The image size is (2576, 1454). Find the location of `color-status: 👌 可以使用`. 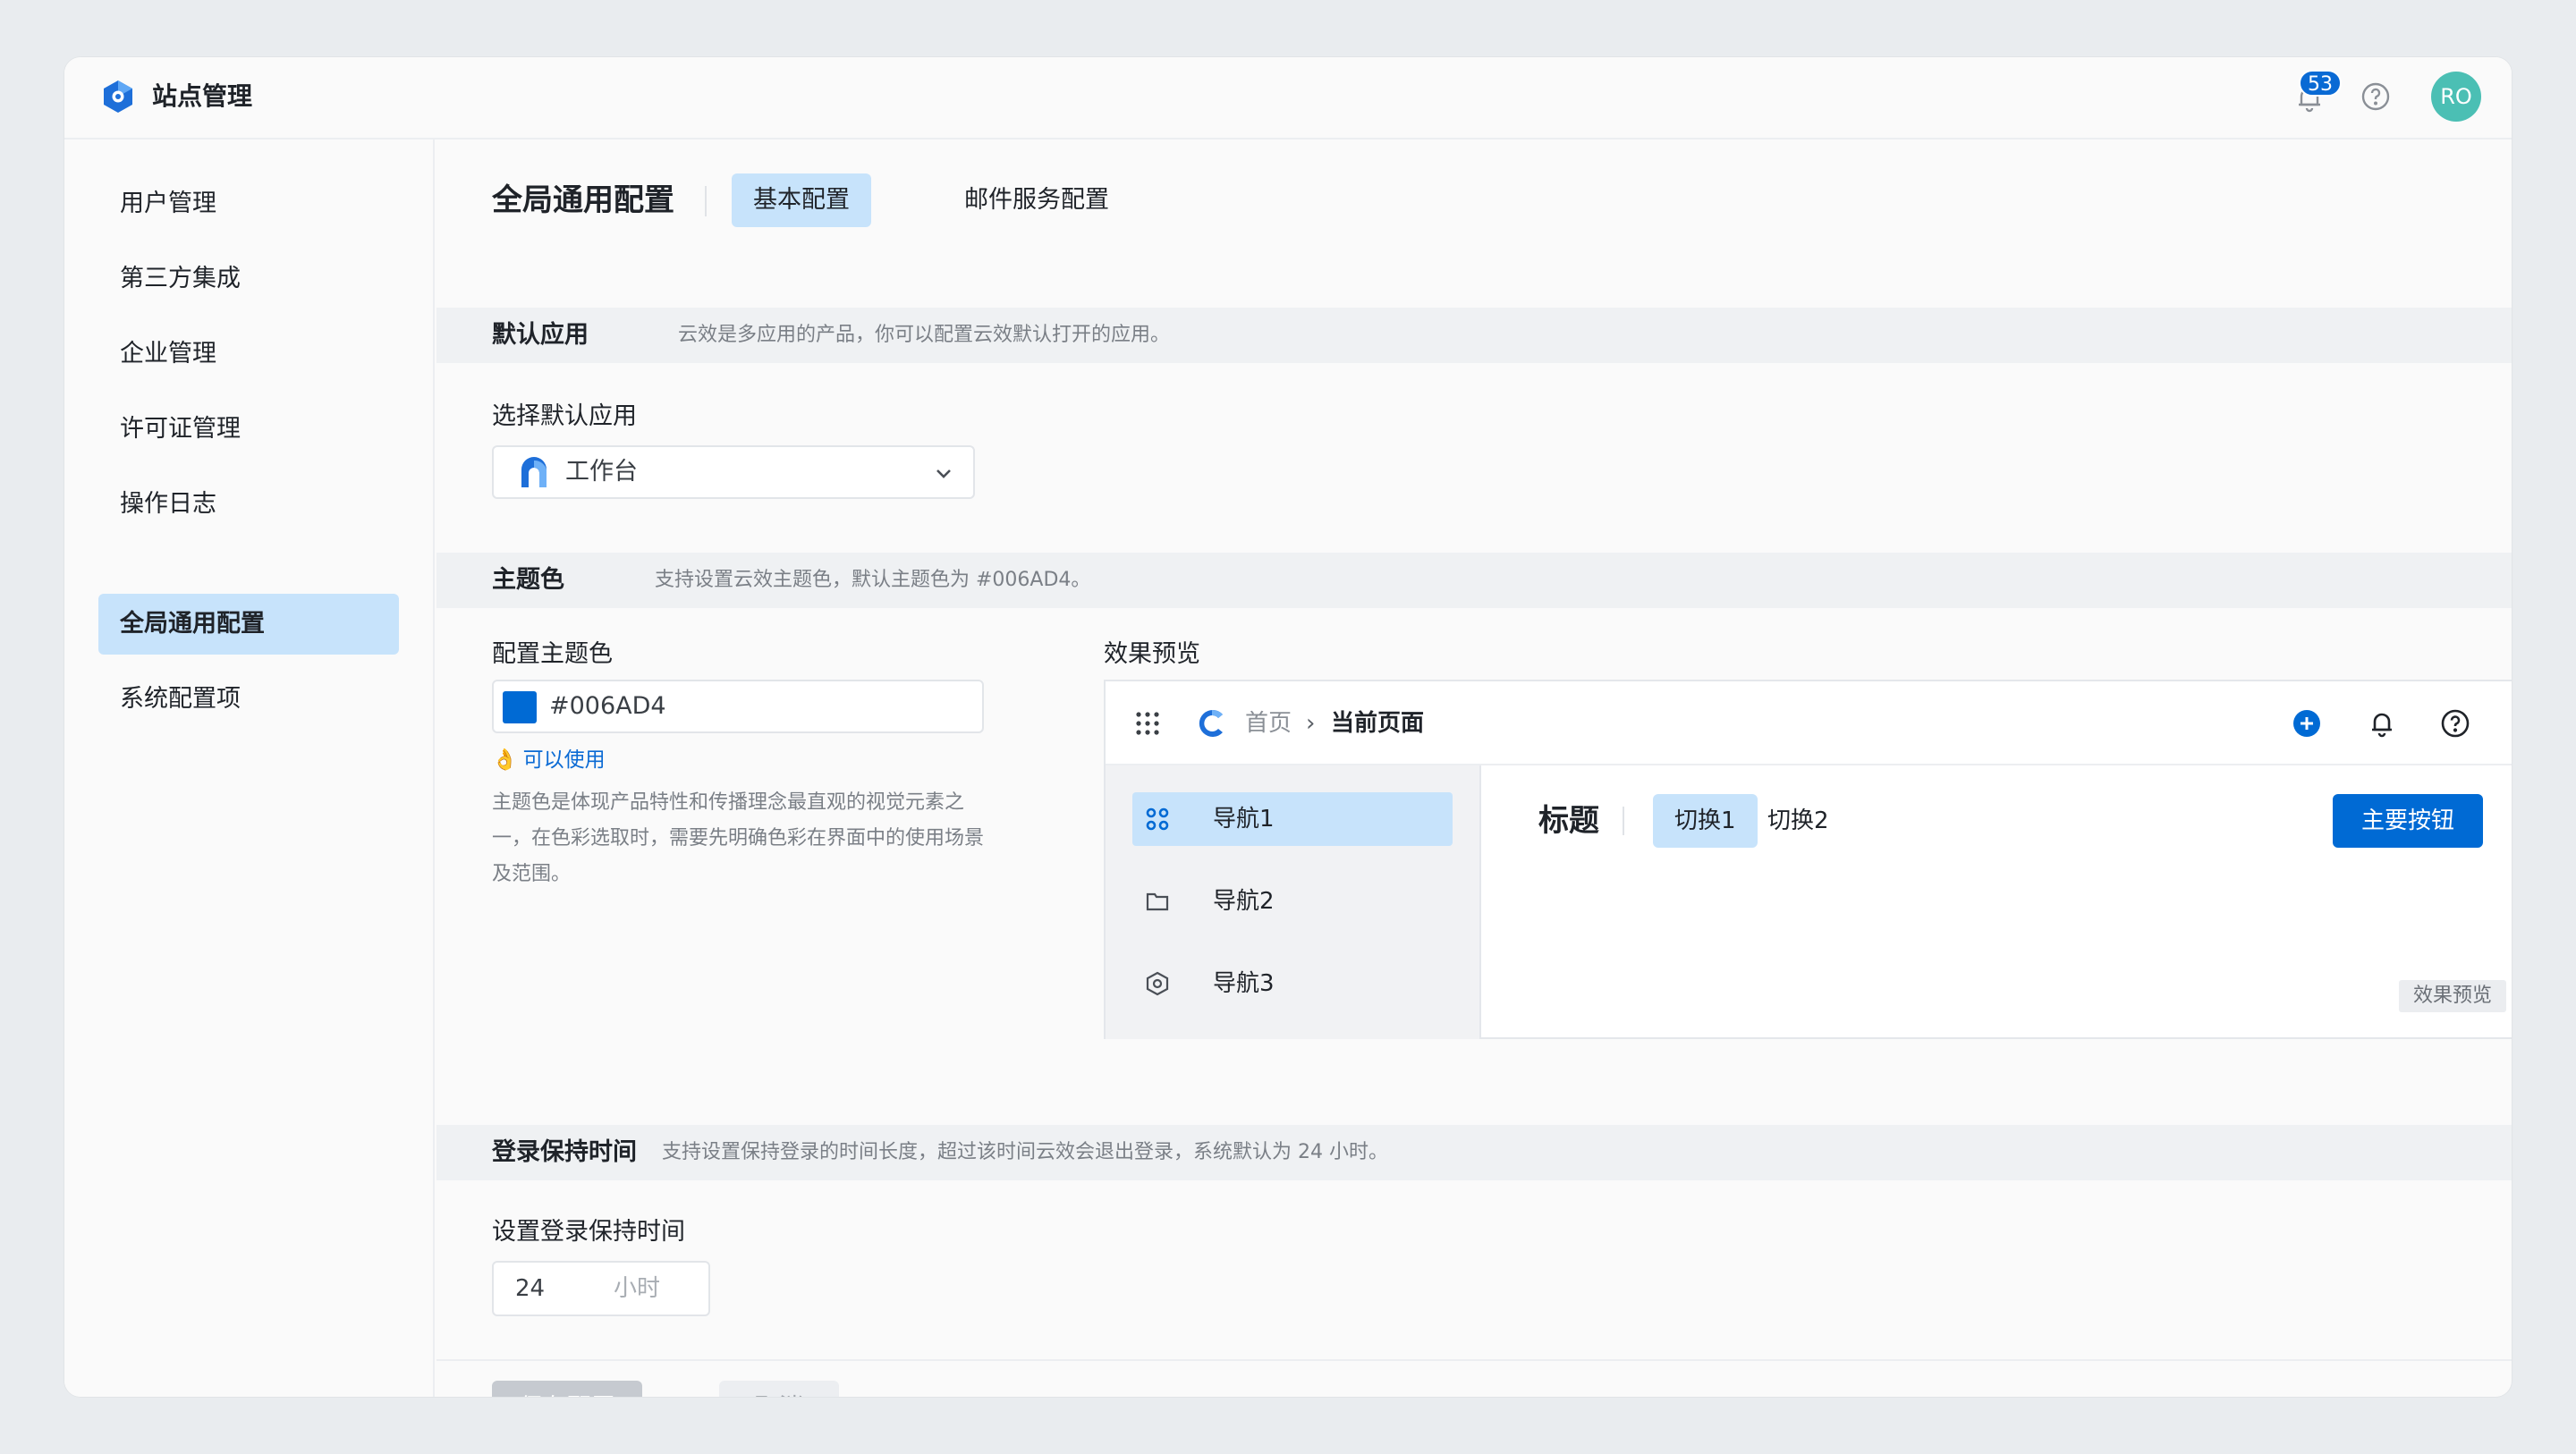

color-status: 👌 可以使用 is located at coordinates (549, 760).